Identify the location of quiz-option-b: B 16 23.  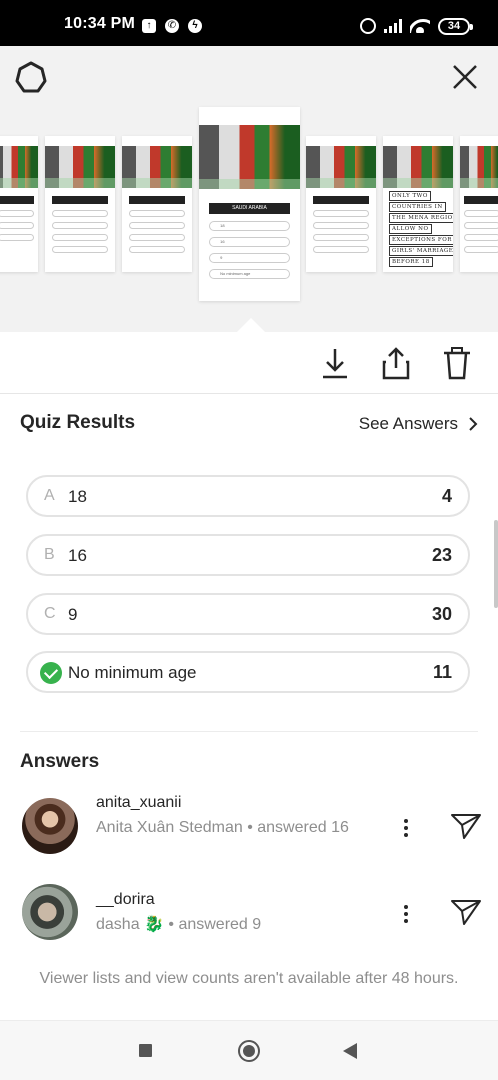
(248, 555).